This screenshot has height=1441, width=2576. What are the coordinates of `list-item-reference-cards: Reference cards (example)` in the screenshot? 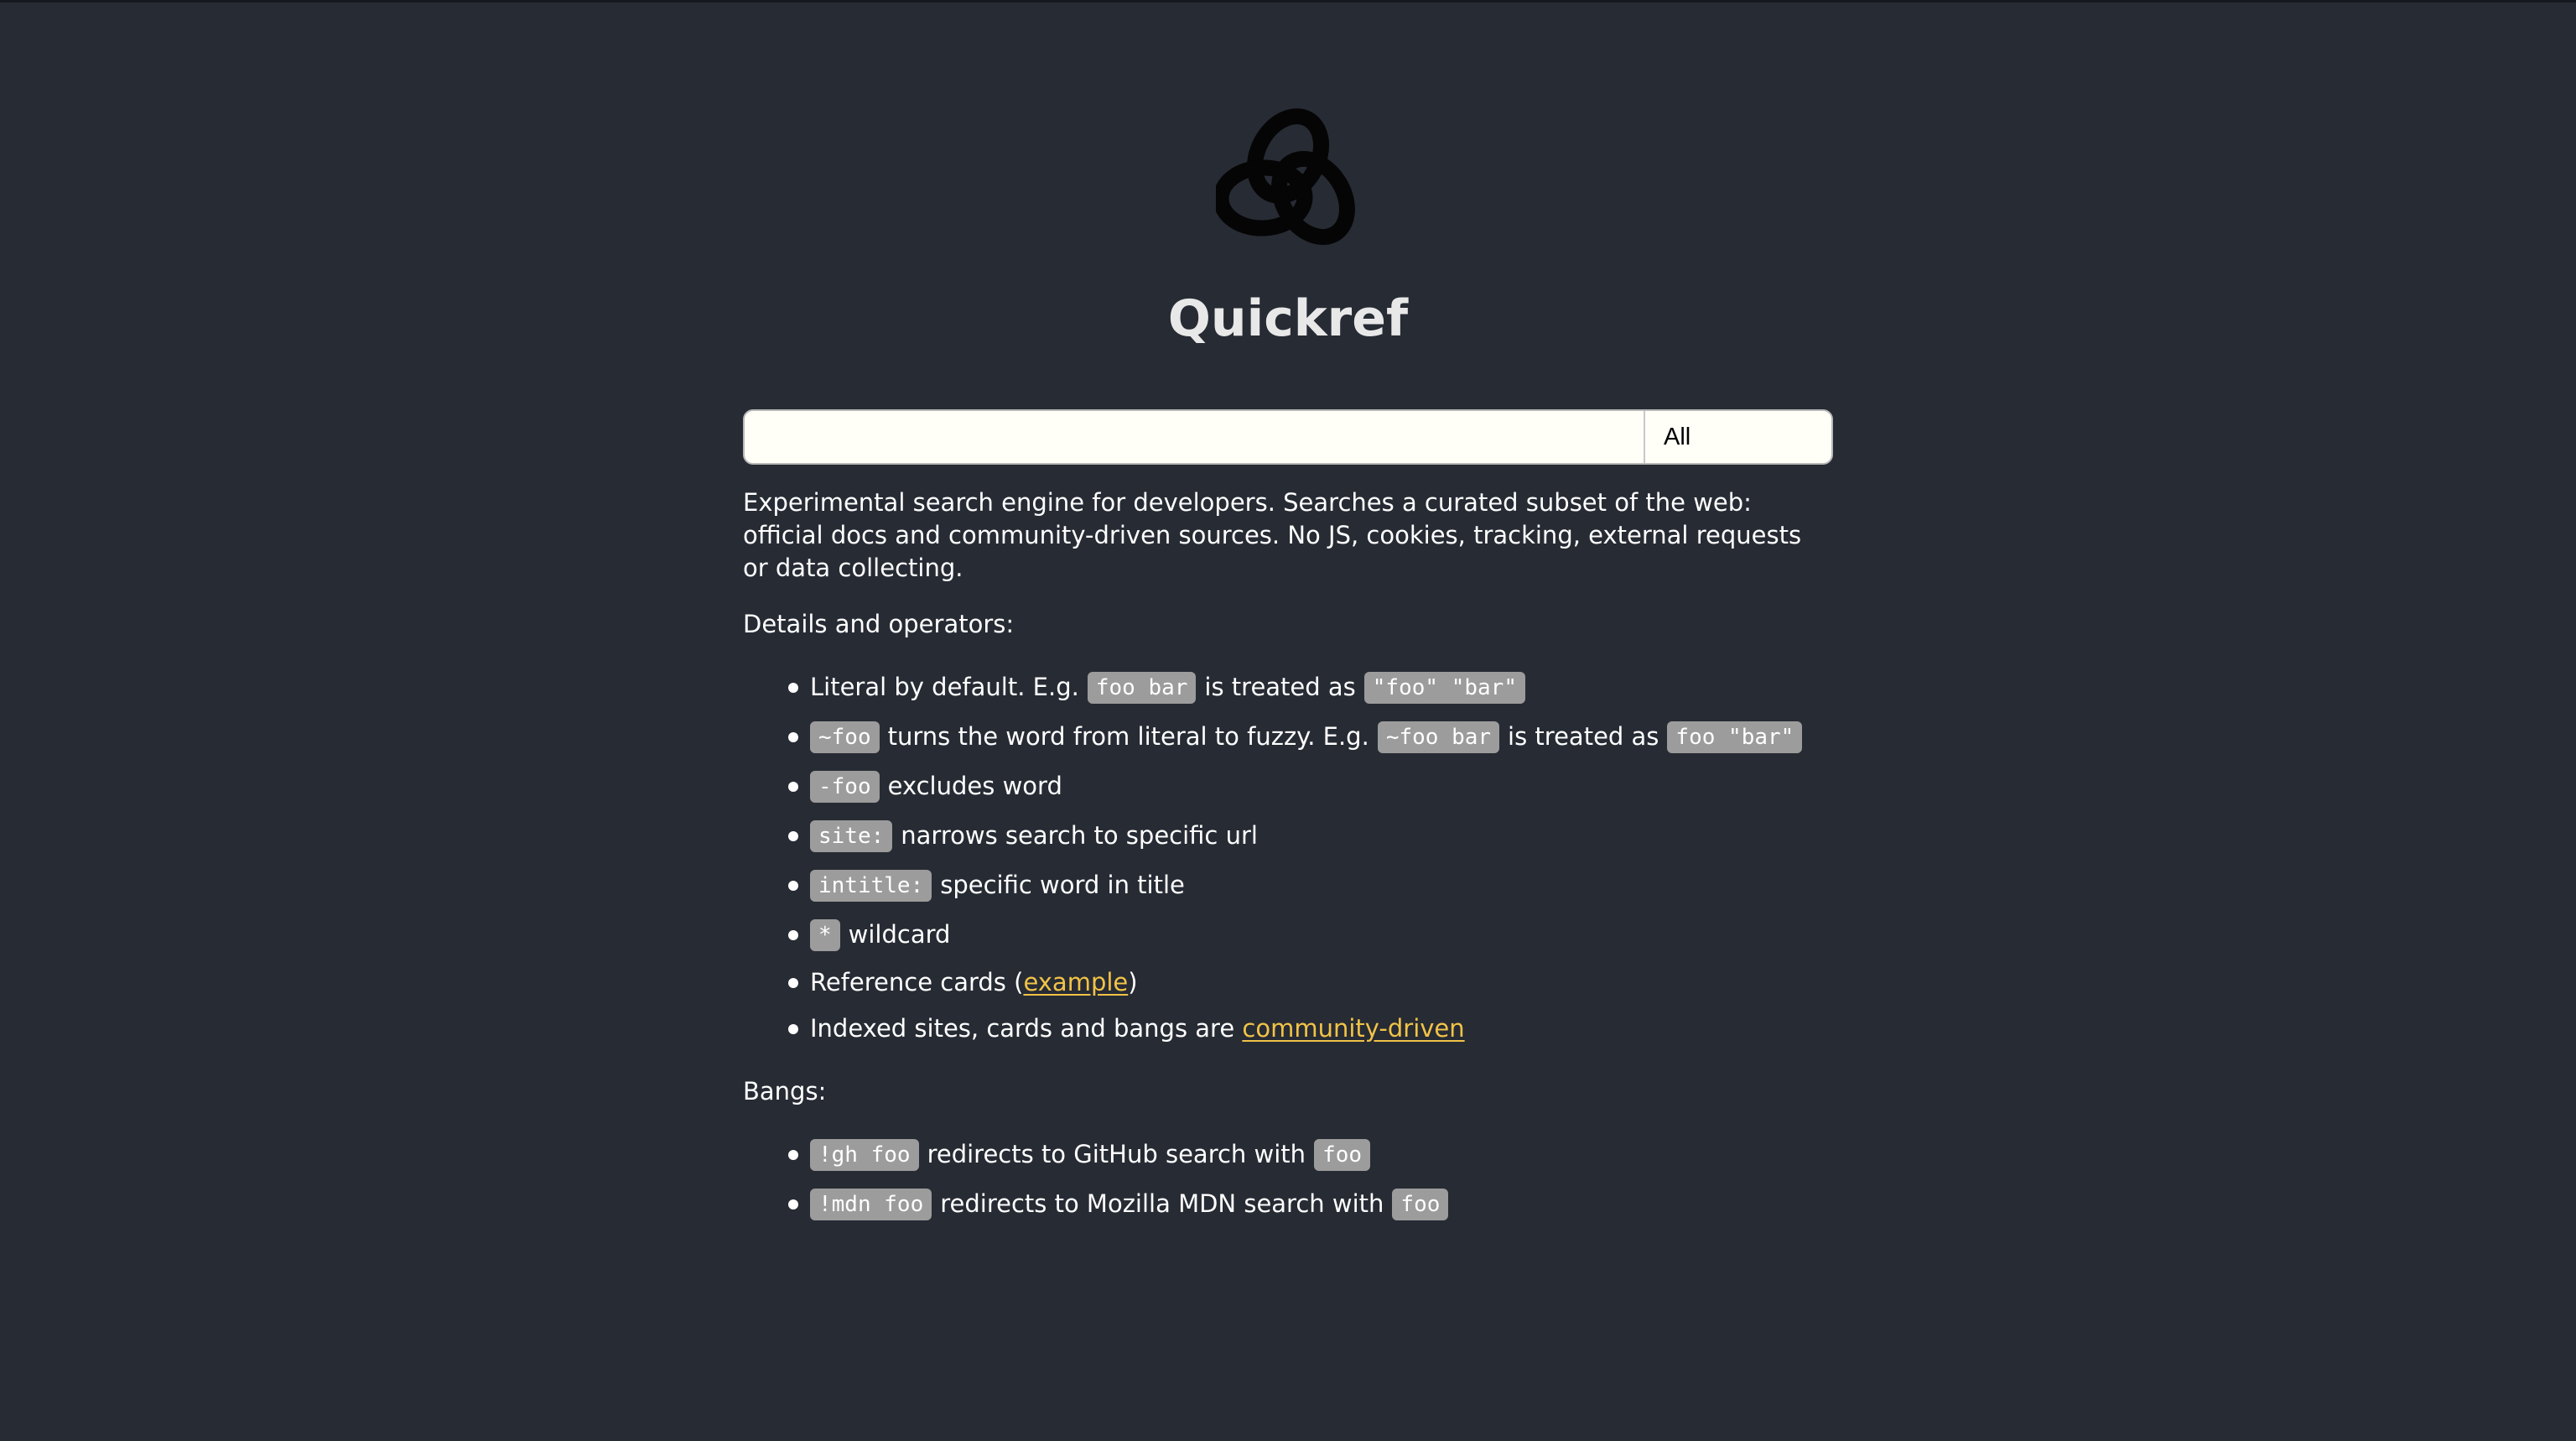 It's located at (1310, 983).